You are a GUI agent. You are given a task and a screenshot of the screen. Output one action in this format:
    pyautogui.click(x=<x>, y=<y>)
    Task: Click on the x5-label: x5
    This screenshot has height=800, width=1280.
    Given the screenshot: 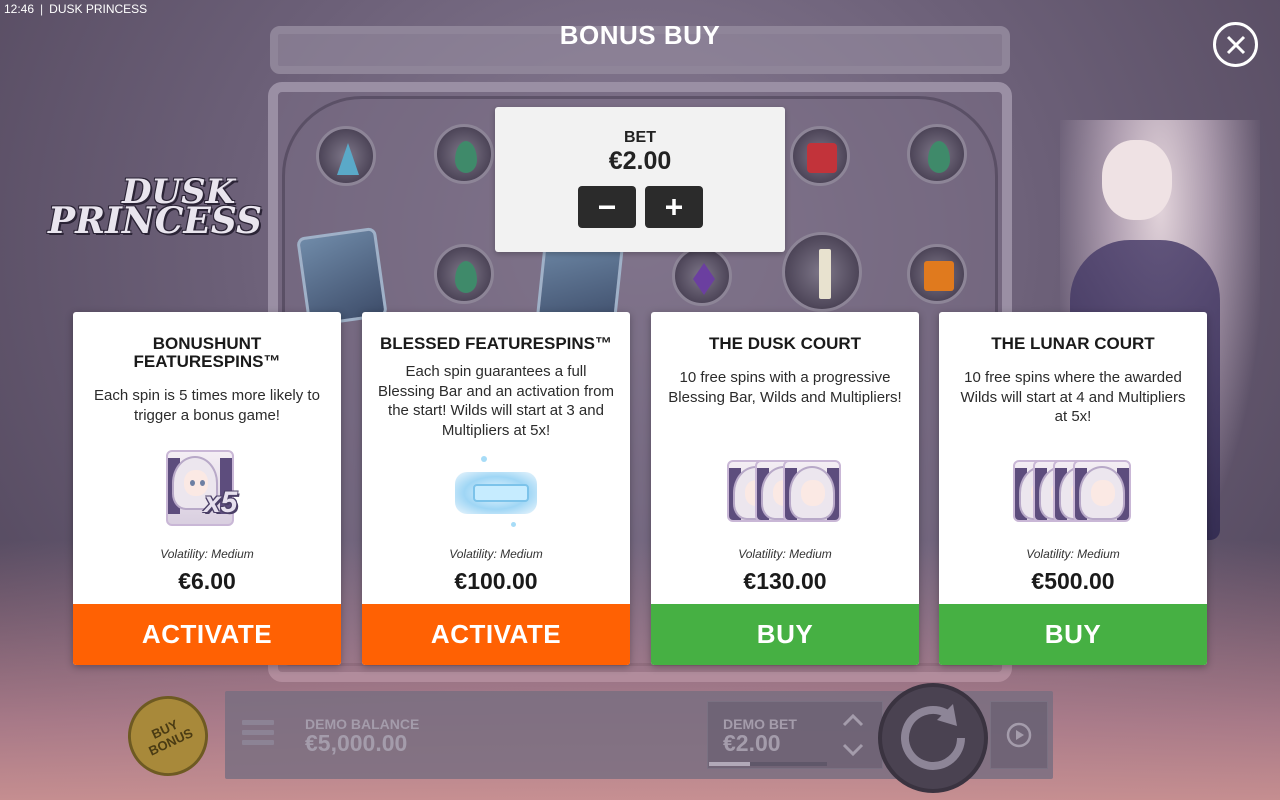 What is the action you would take?
    pyautogui.click(x=221, y=502)
    